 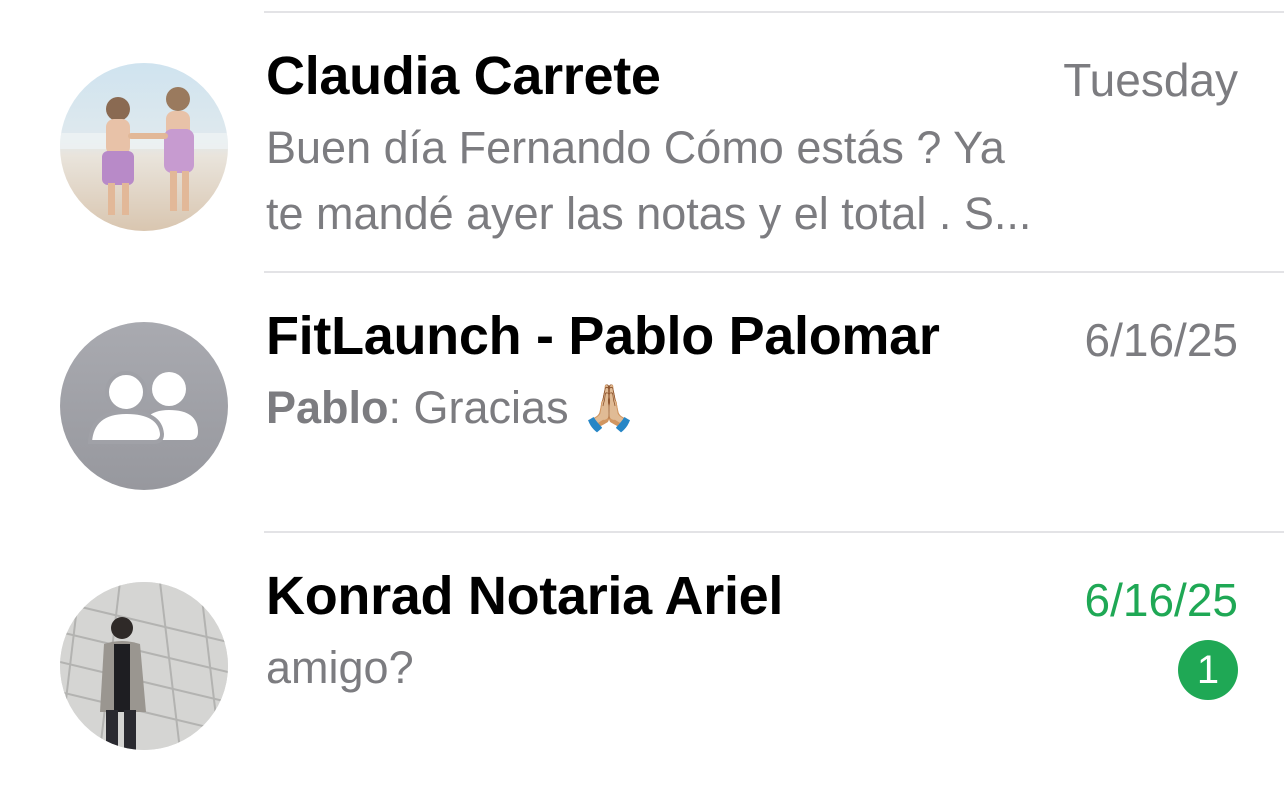 What do you see at coordinates (1208, 670) in the screenshot?
I see `unread-count-badge: 1` at bounding box center [1208, 670].